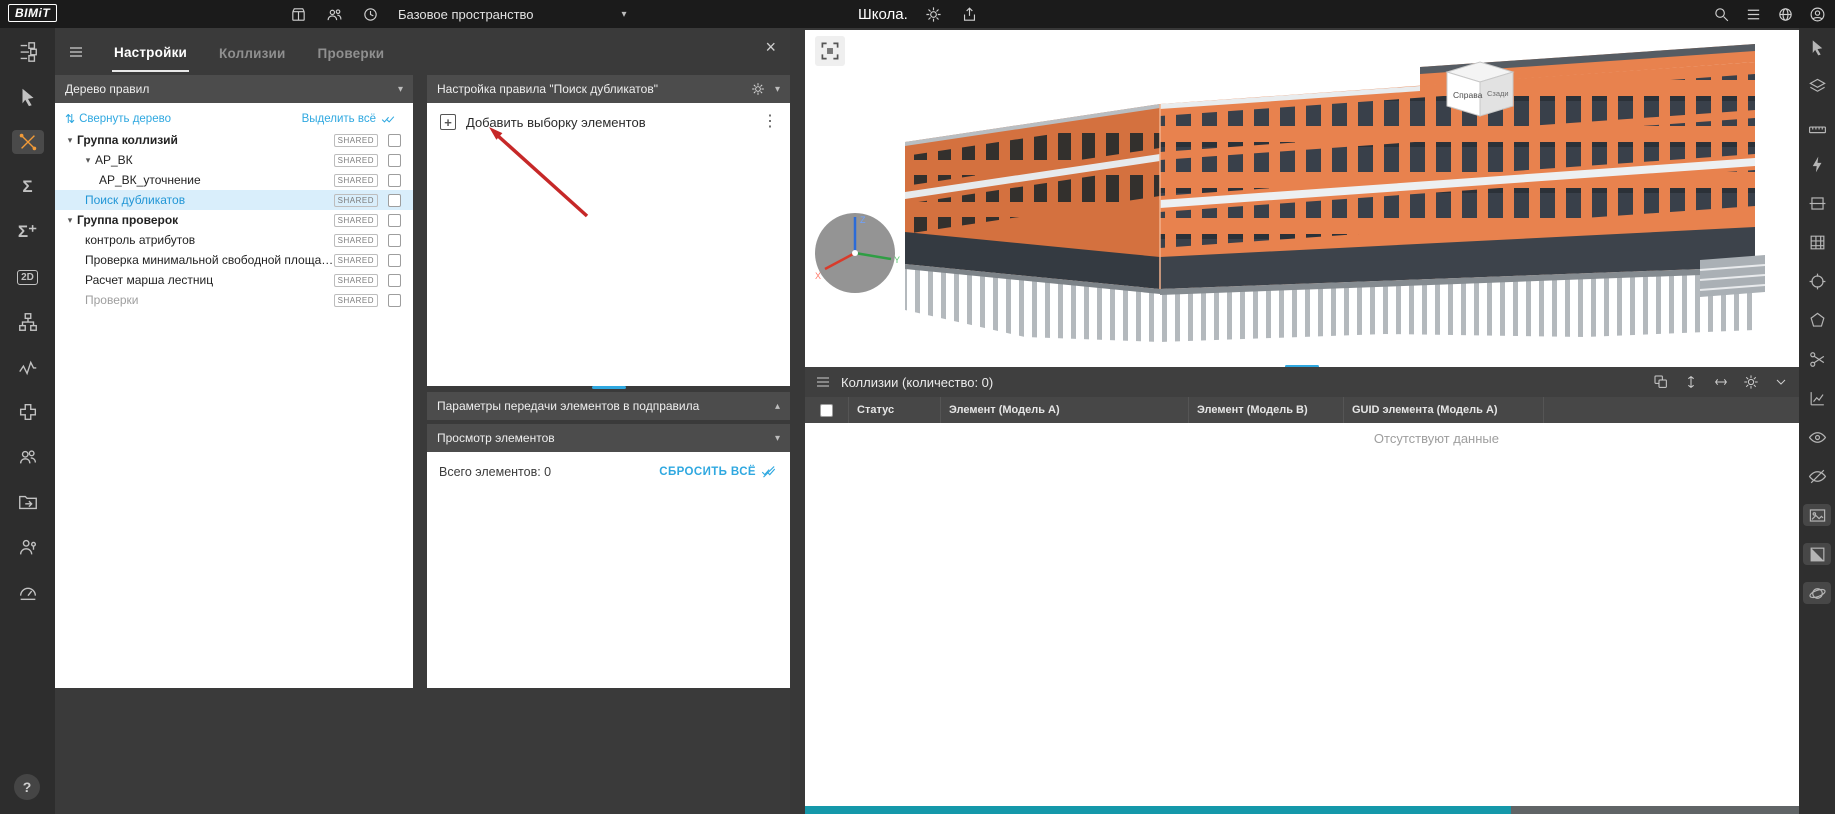 The height and width of the screenshot is (814, 1835). Describe the element at coordinates (934, 14) in the screenshot. I see `project-settings-gear-icon` at that location.